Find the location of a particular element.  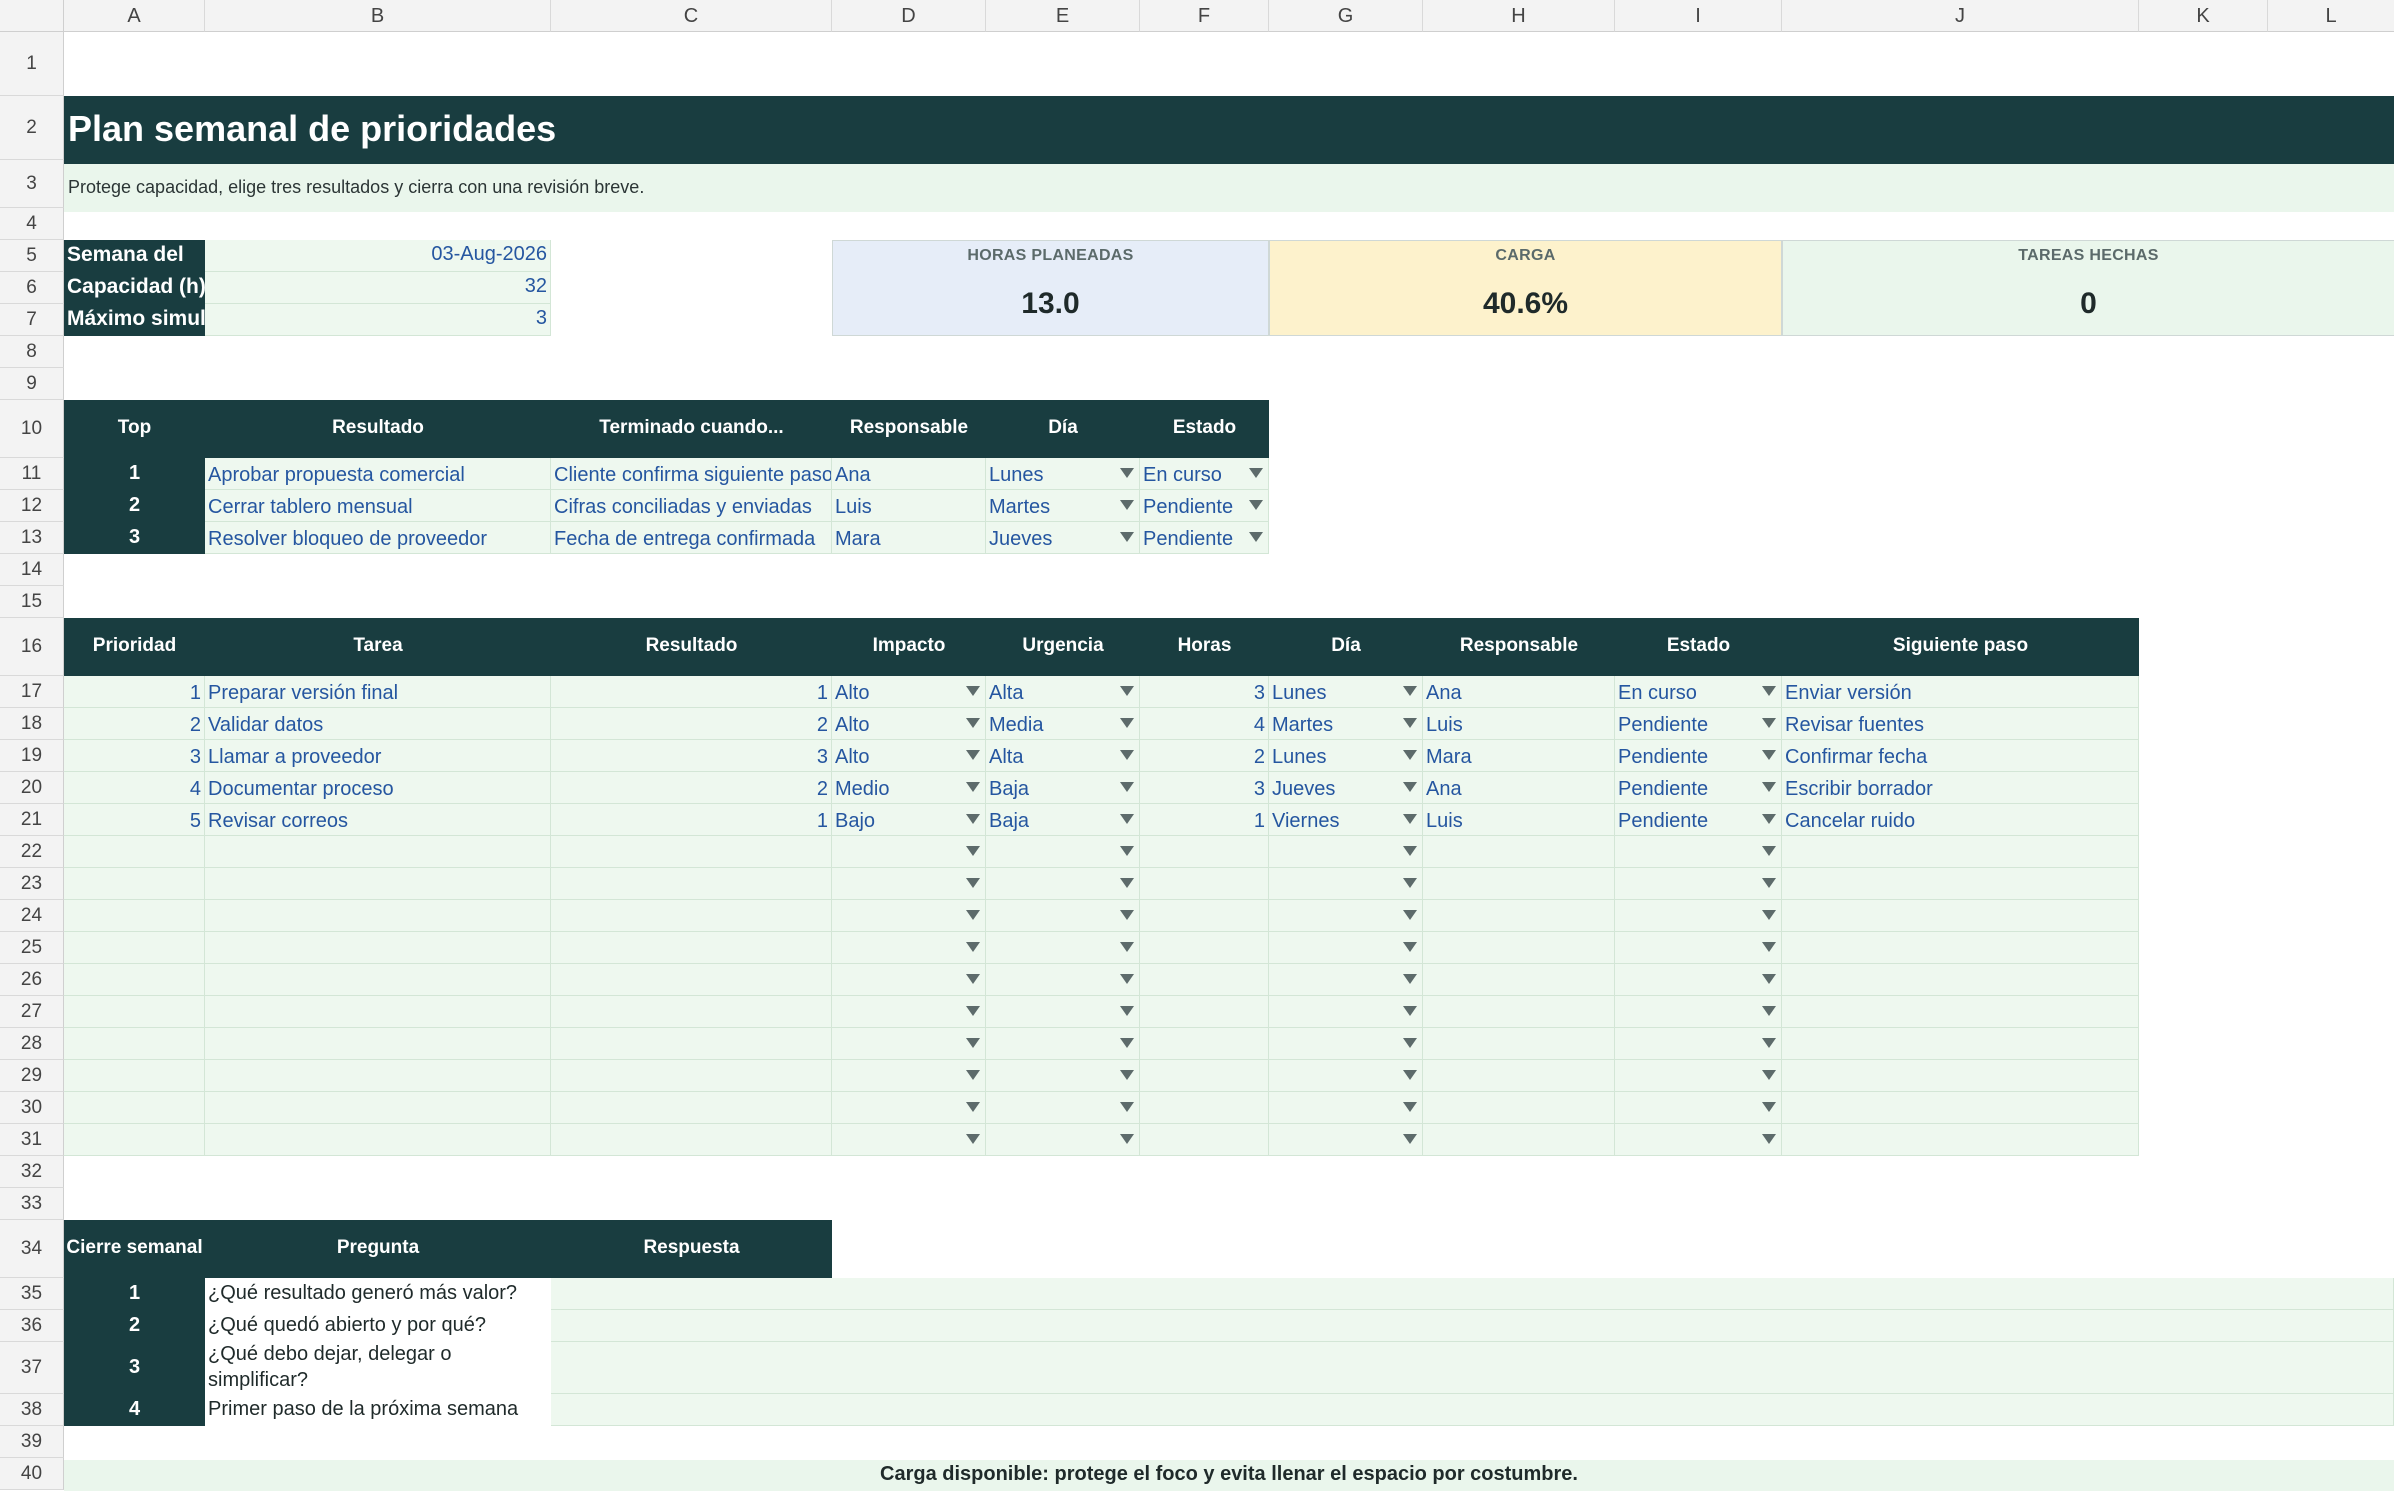

row-header: 40 is located at coordinates (32, 1474).